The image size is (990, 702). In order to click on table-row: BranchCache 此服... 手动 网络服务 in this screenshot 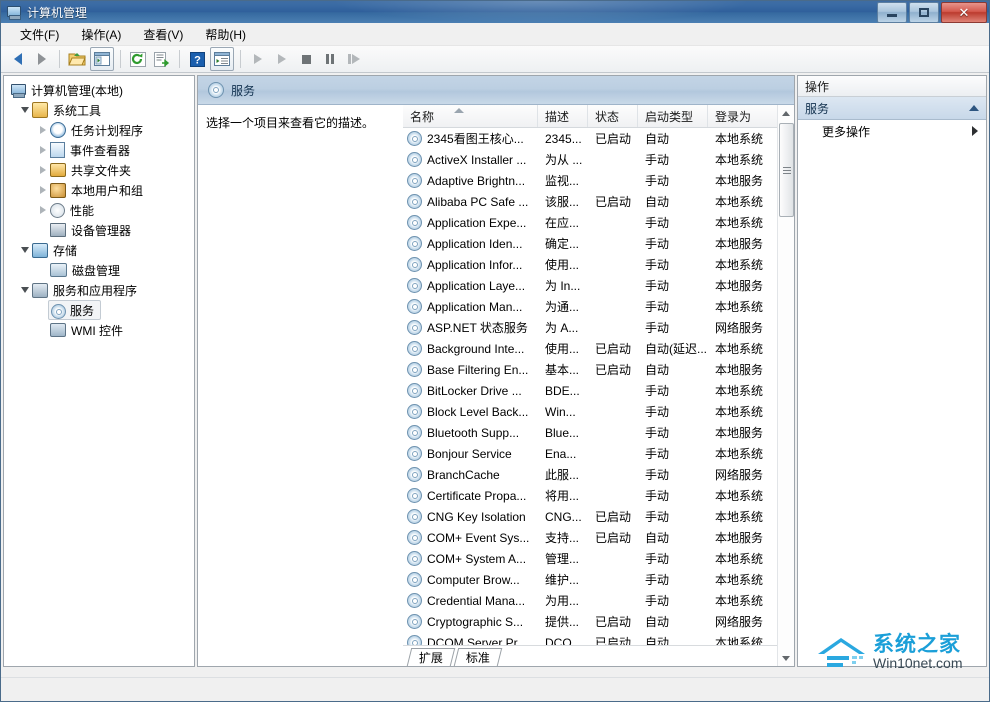, I will do `click(590, 474)`.